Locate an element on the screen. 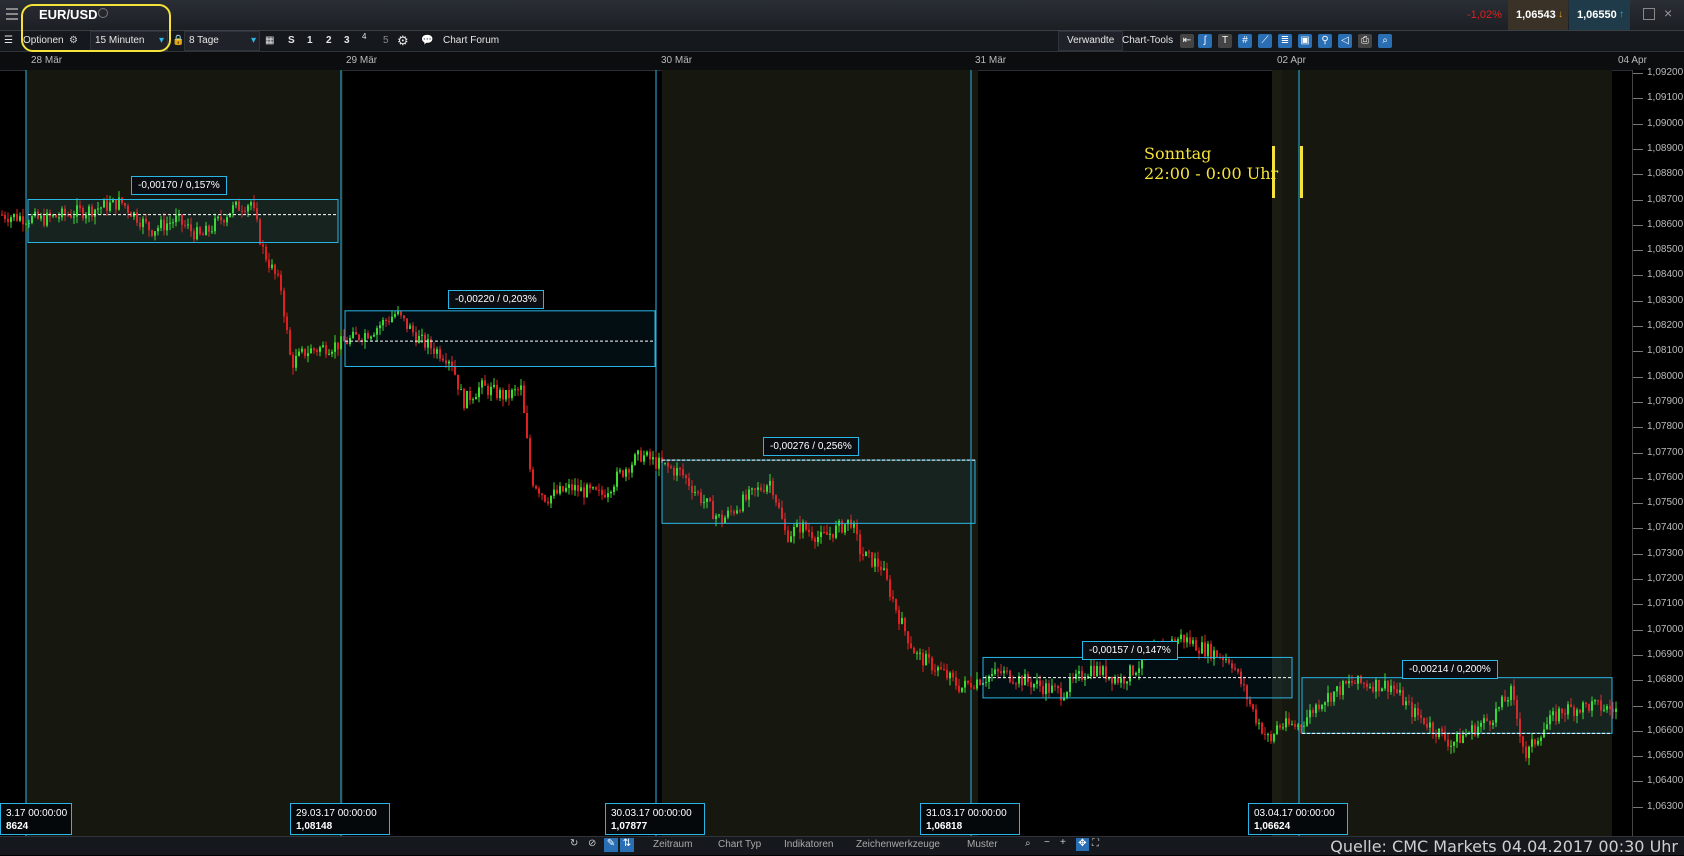  tab-drawing-tools: Zeichenwerkzeuge is located at coordinates (898, 844).